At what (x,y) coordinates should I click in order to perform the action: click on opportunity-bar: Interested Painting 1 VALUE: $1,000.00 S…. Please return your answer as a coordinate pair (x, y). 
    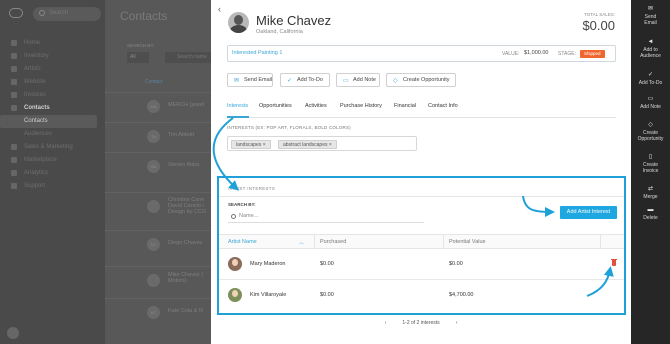
    Looking at the image, I should click on (421, 53).